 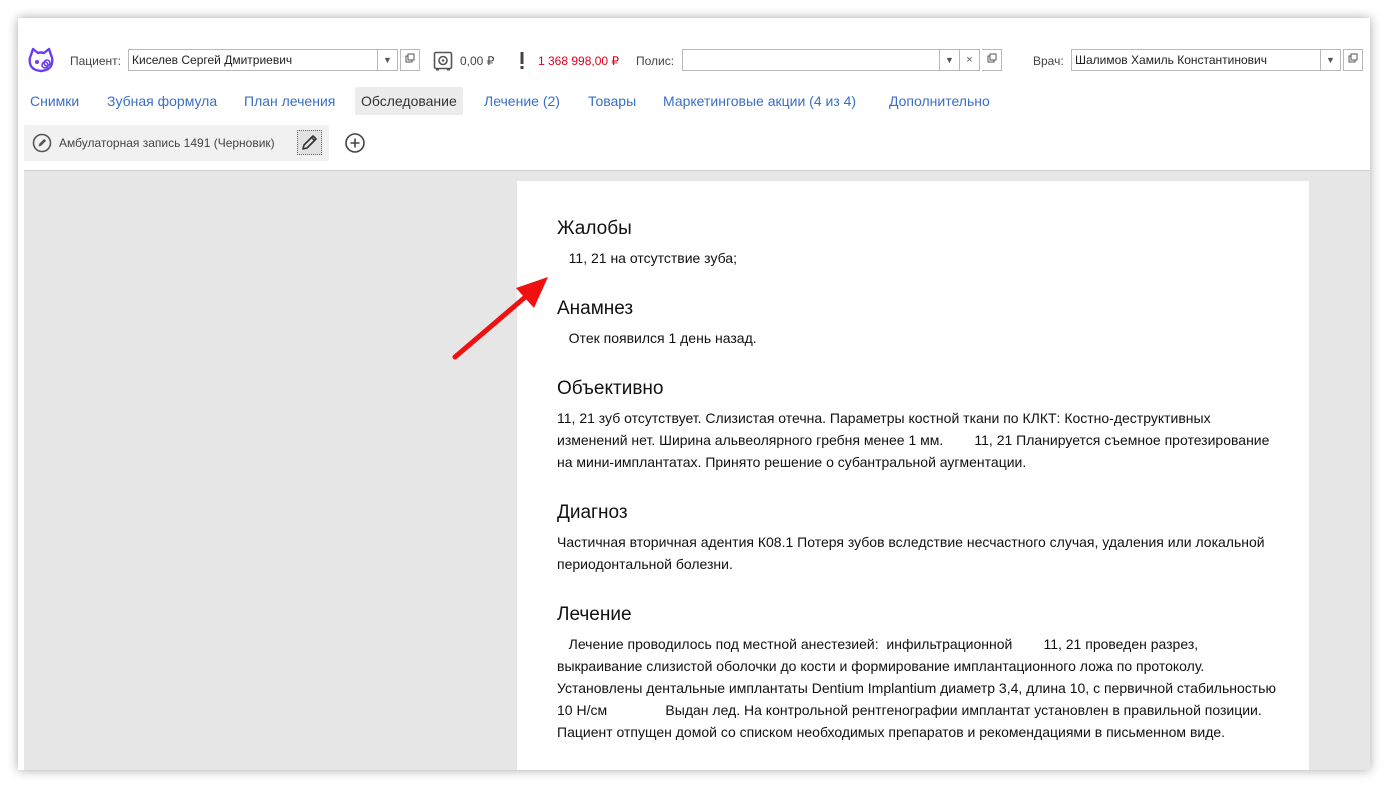 What do you see at coordinates (657, 338) in the screenshot?
I see `anamnesis-text: Отек появился 1 день назад.` at bounding box center [657, 338].